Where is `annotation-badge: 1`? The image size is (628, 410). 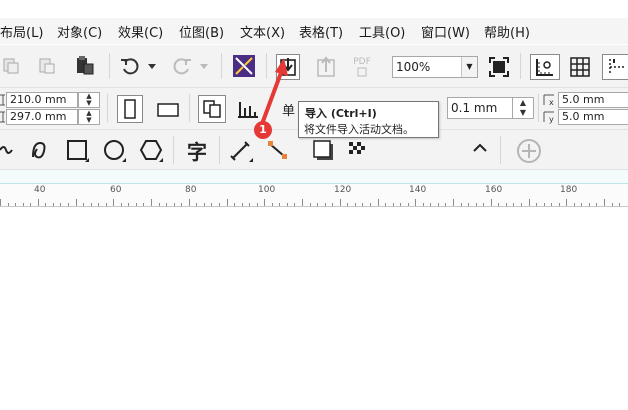
annotation-badge: 1 is located at coordinates (263, 130).